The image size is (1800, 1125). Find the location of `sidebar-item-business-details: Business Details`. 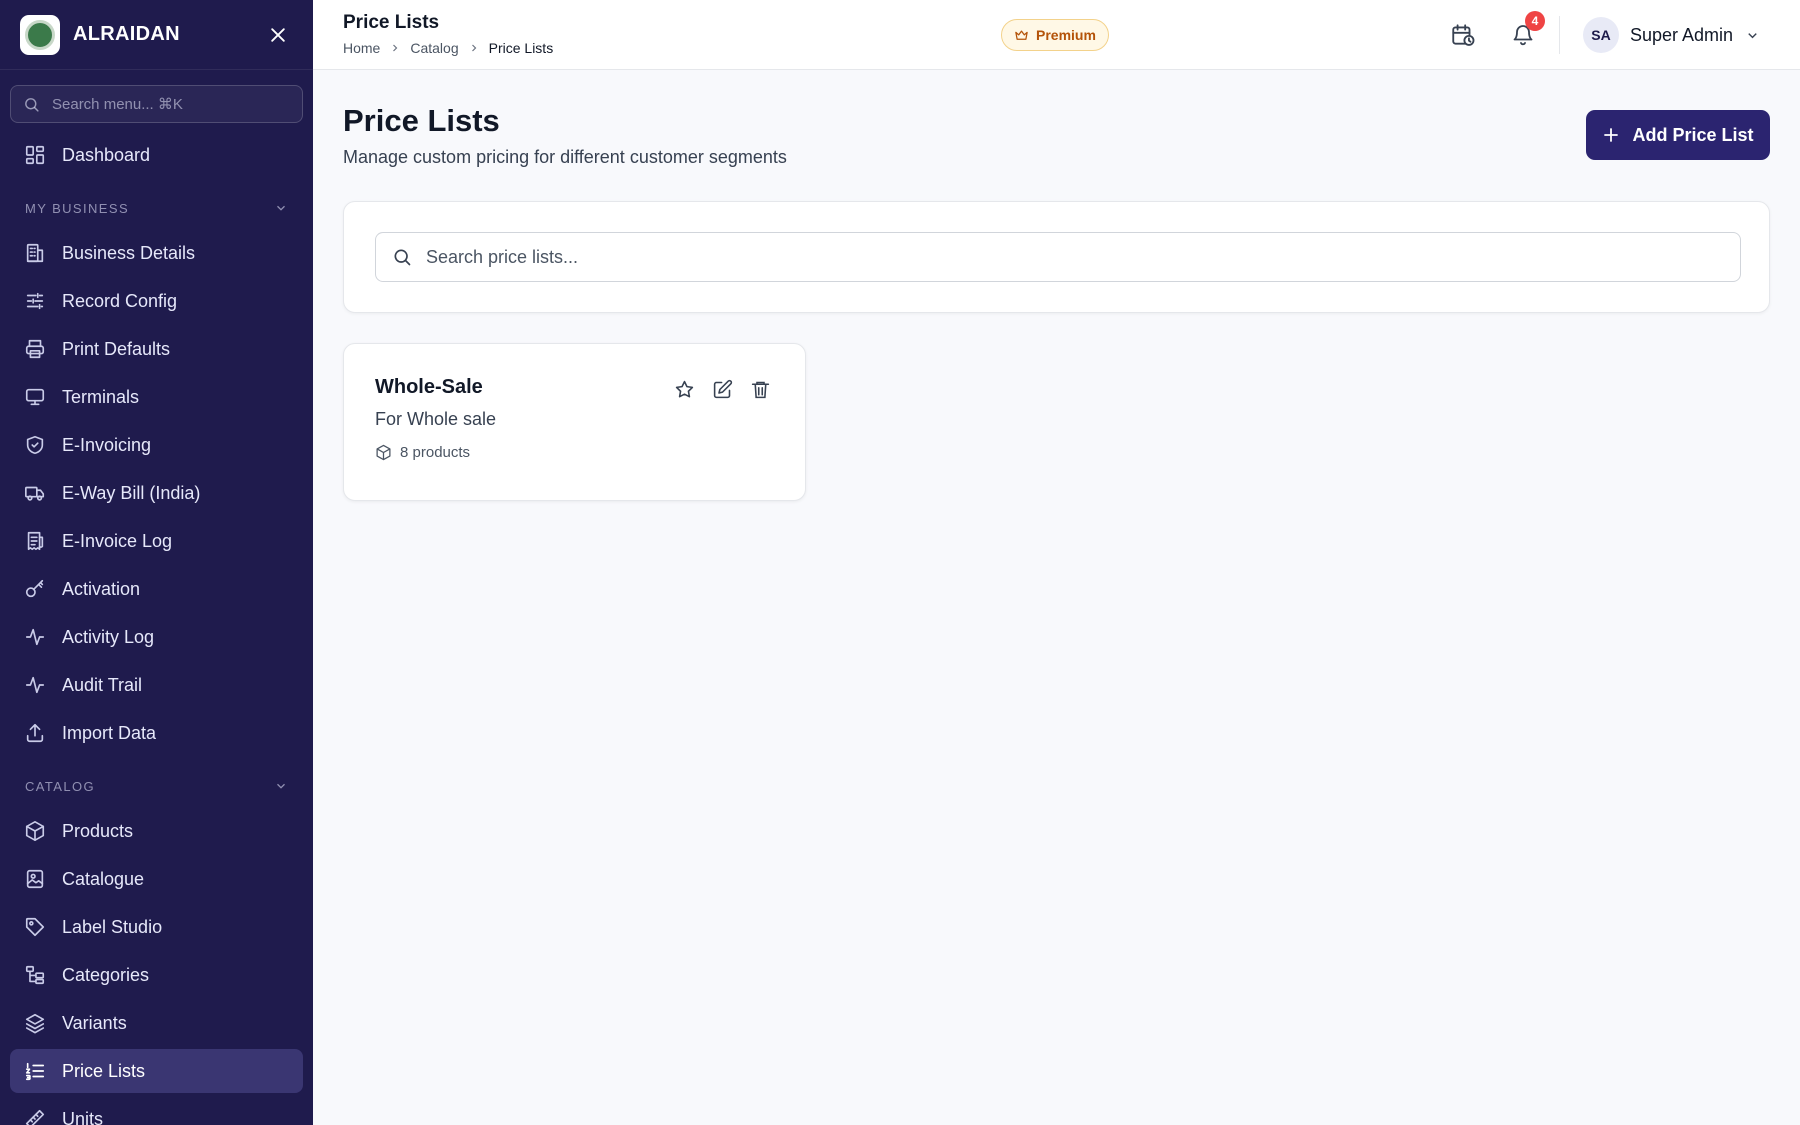

sidebar-item-business-details: Business Details is located at coordinates (156, 253).